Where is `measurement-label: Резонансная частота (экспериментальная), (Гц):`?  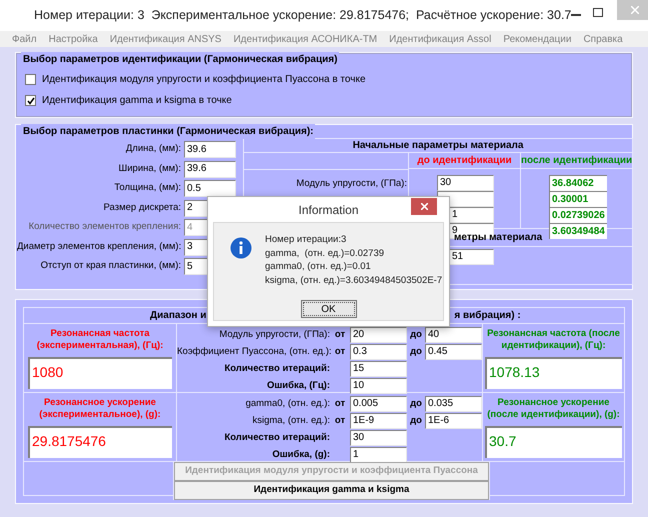
measurement-label: Резонансная частота (экспериментальная), (Гц): is located at coordinates (100, 340).